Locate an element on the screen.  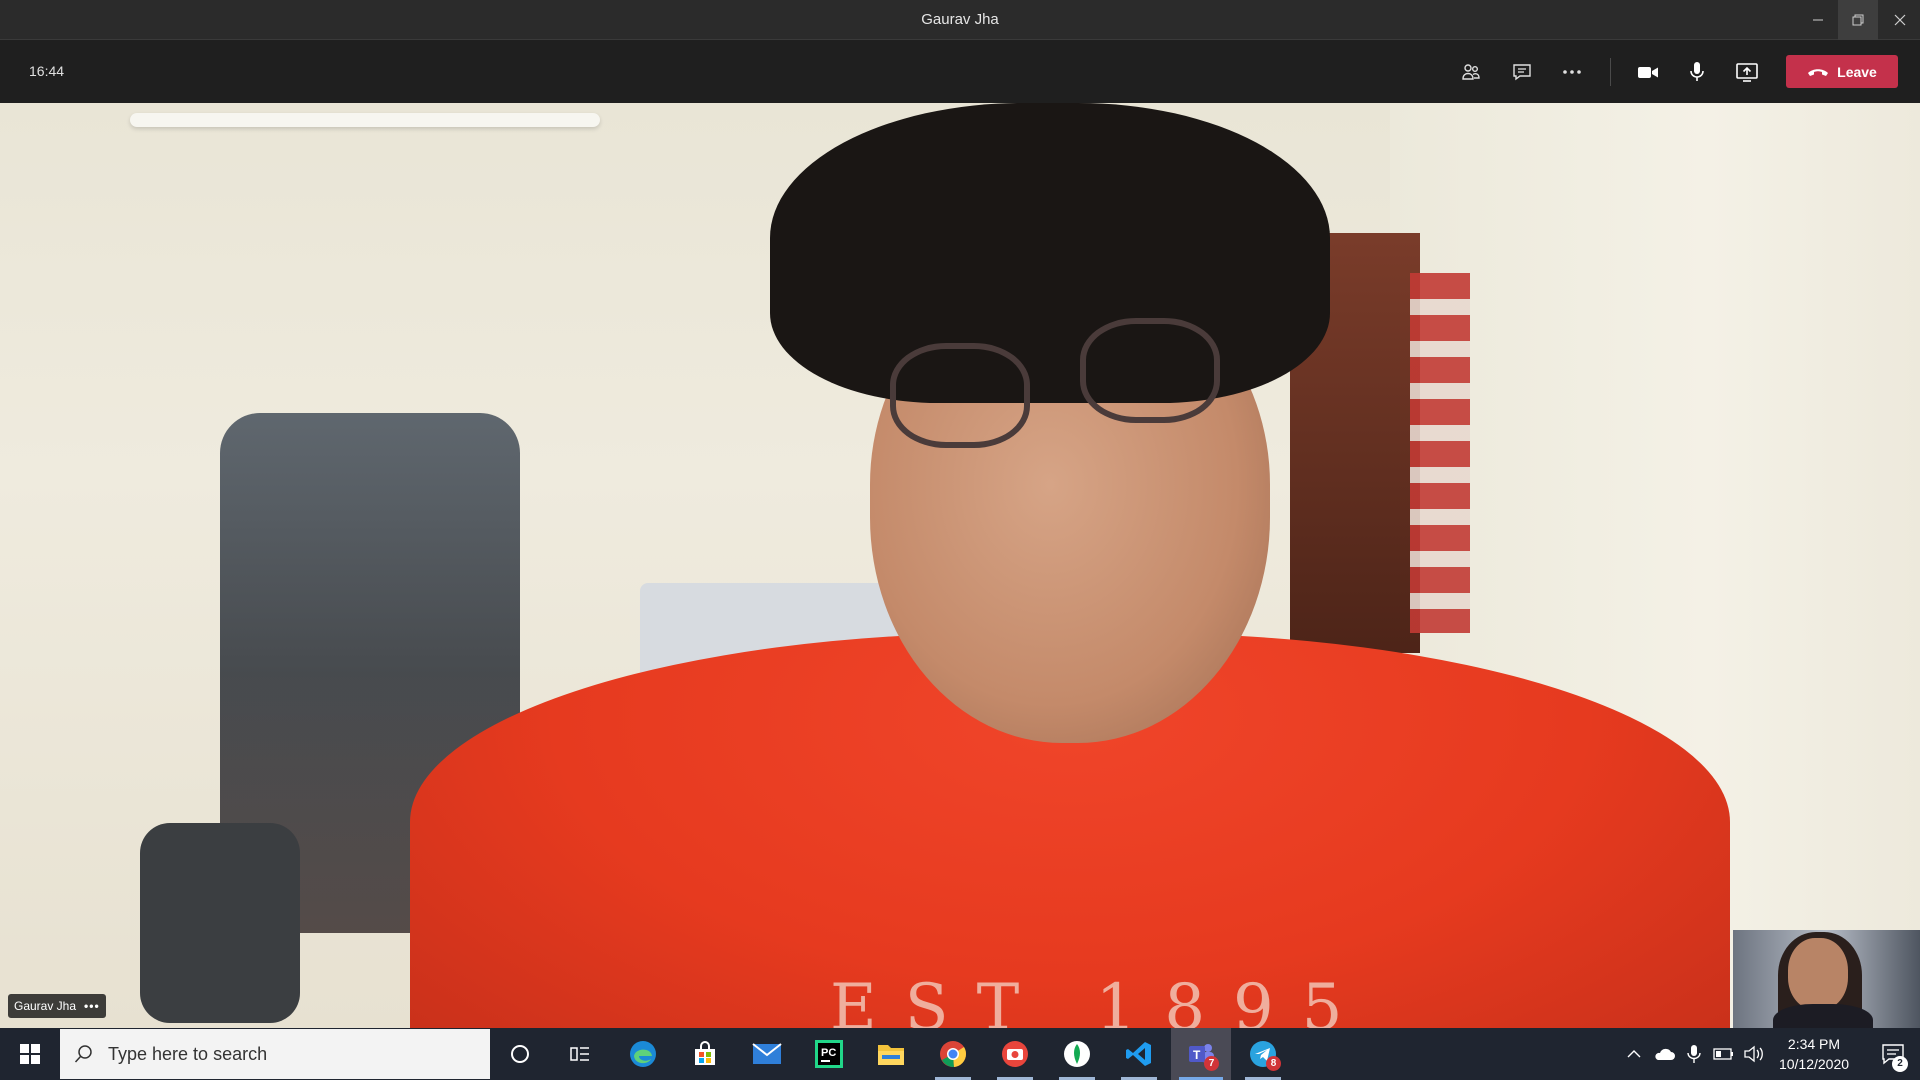
more-actions-button is located at coordinates (1572, 72).